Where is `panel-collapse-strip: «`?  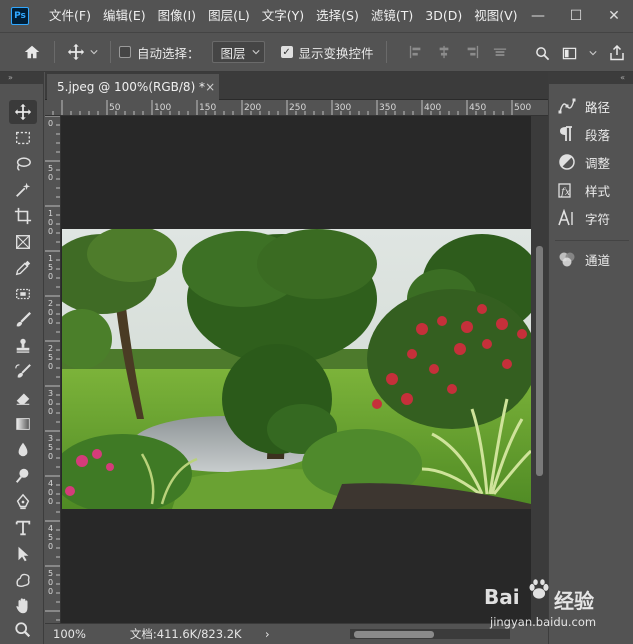 panel-collapse-strip: « is located at coordinates (590, 78).